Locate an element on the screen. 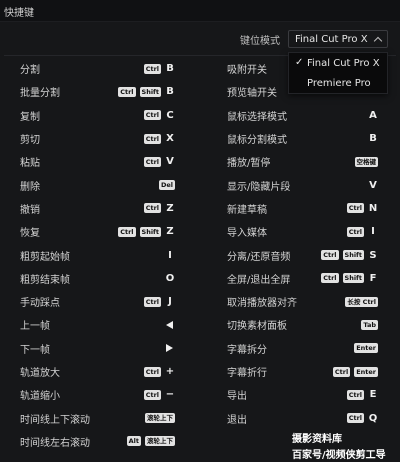 The height and width of the screenshot is (462, 400). shortcut-keys: V is located at coordinates (373, 185).